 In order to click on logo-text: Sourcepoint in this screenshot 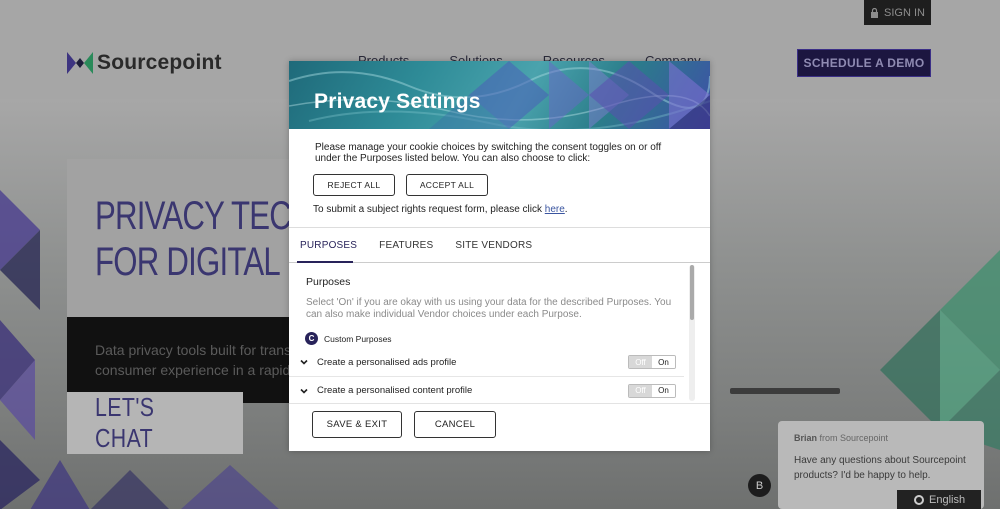, I will do `click(159, 62)`.